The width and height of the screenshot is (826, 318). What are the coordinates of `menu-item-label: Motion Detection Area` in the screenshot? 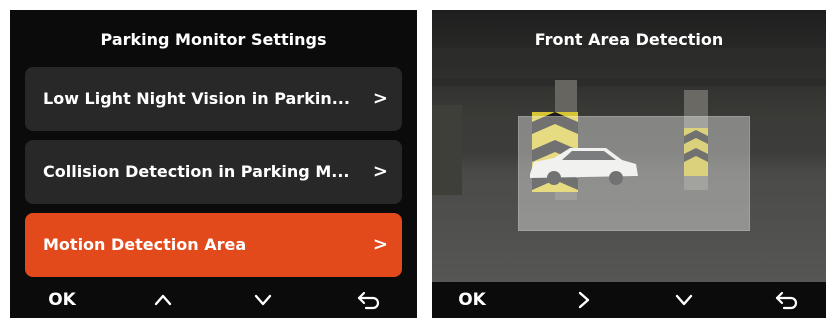 It's located at (145, 244).